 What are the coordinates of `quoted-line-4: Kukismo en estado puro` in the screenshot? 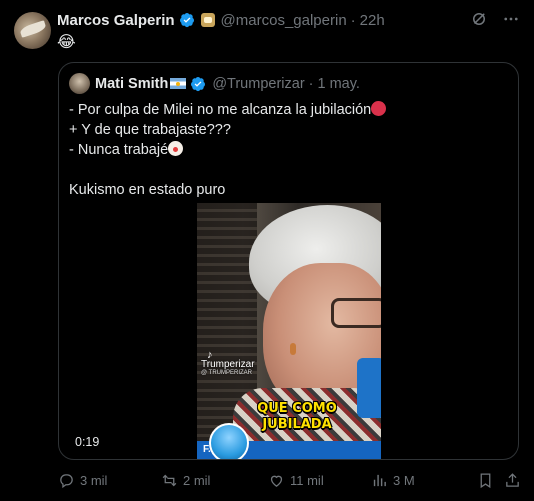 It's located at (147, 190).